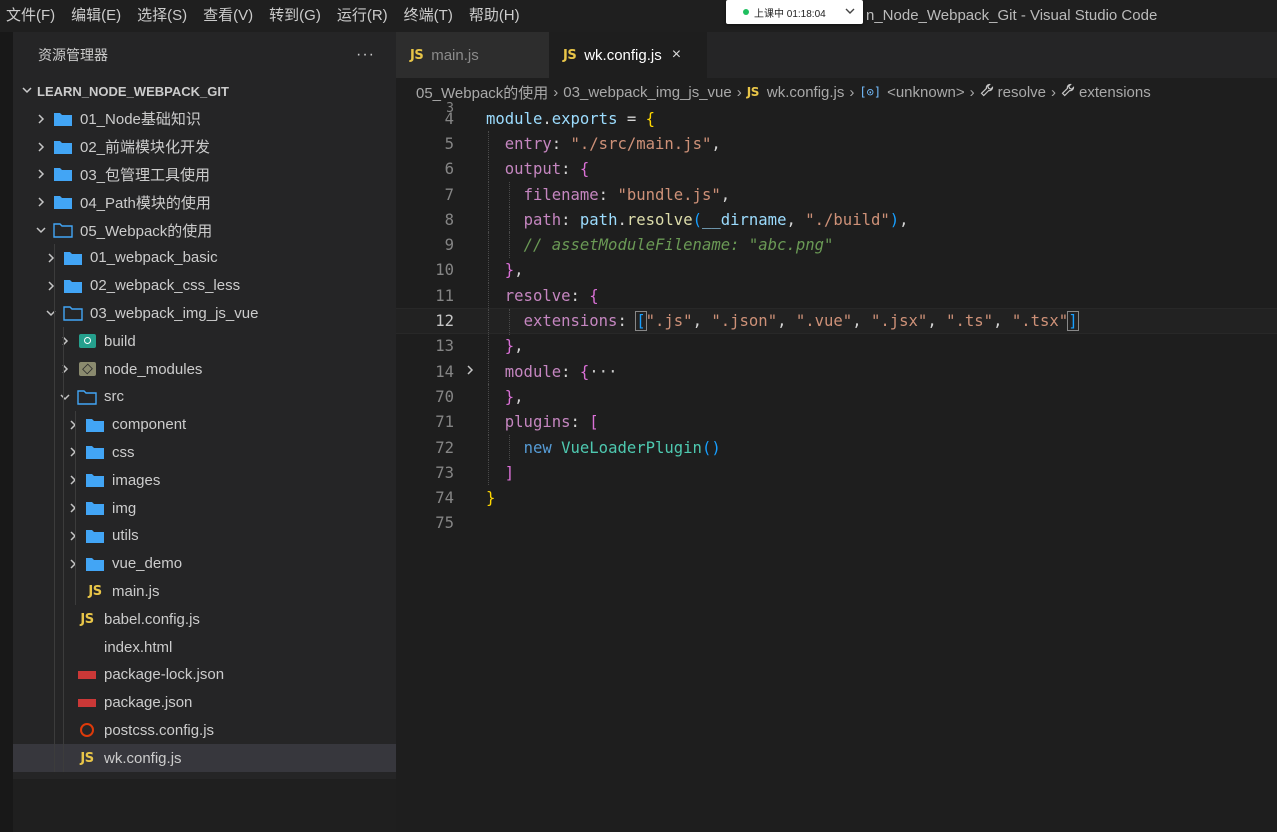  I want to click on node-modules-folder-icon, so click(87, 369).